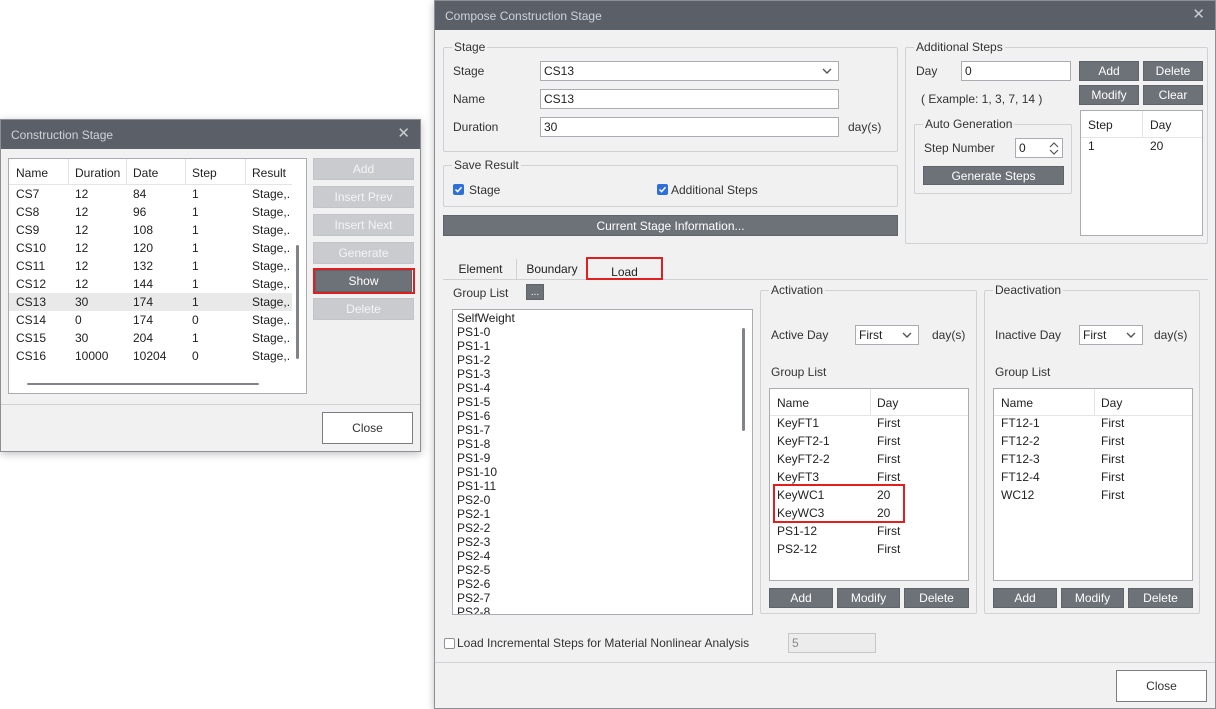  I want to click on table-cell: 12, so click(82, 212).